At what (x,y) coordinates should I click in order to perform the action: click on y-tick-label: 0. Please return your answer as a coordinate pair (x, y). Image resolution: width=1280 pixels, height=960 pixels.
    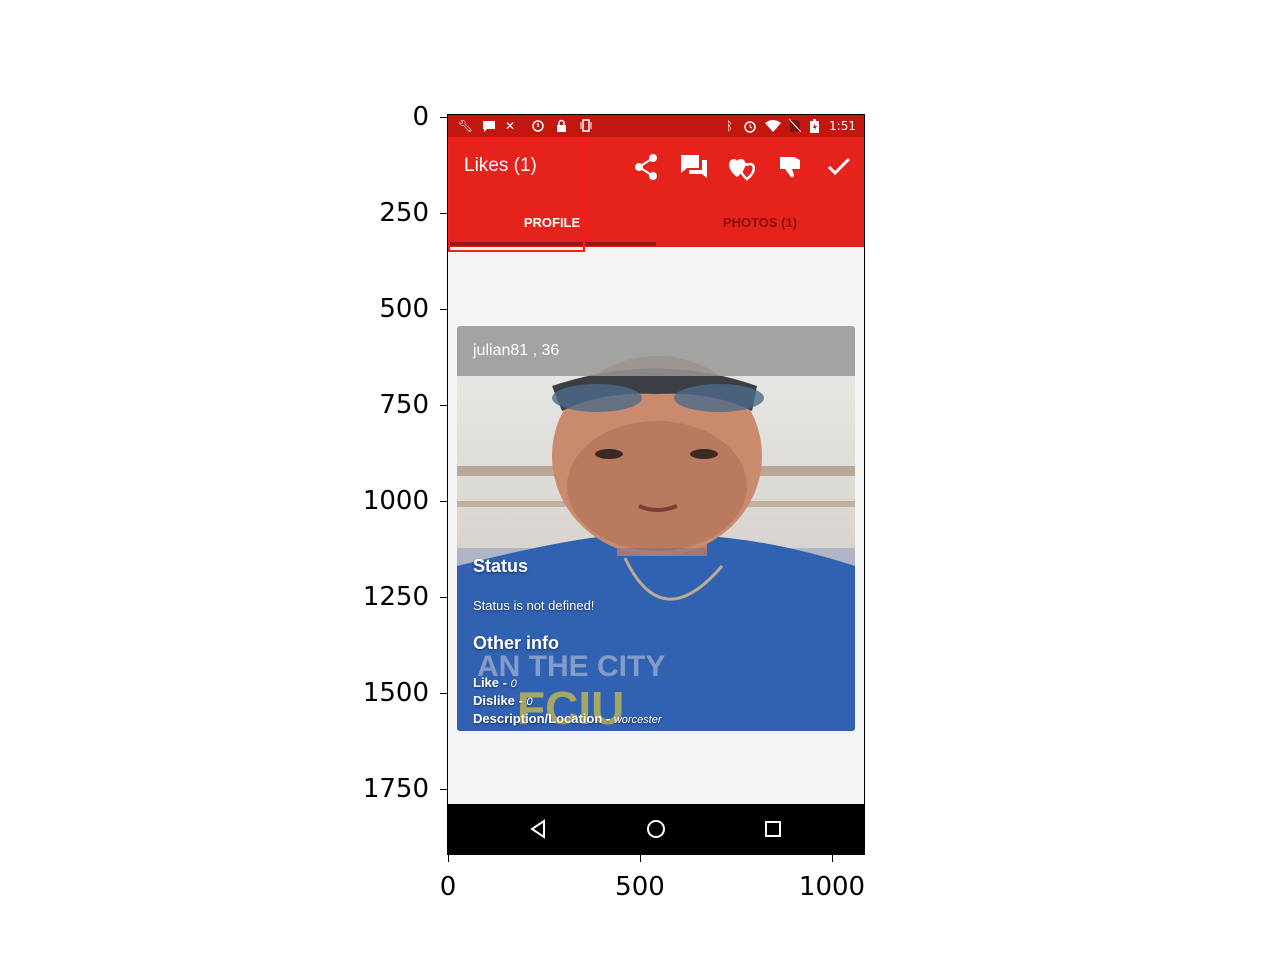
    Looking at the image, I should click on (420, 117).